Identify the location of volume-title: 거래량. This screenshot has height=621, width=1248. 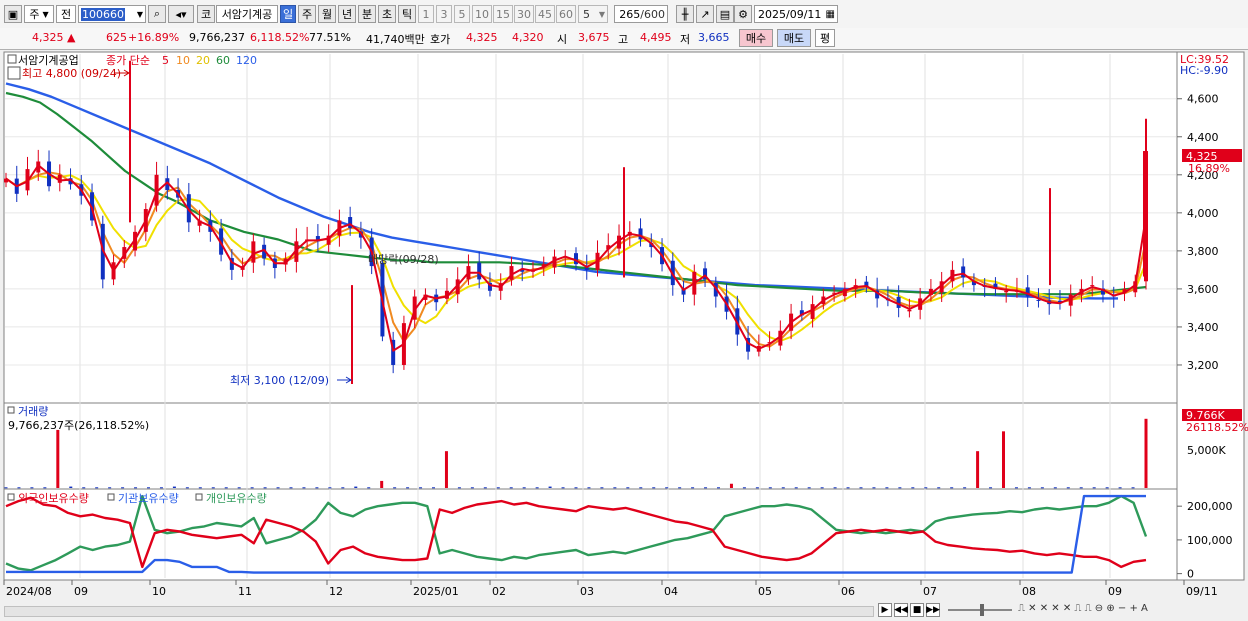
(33, 411).